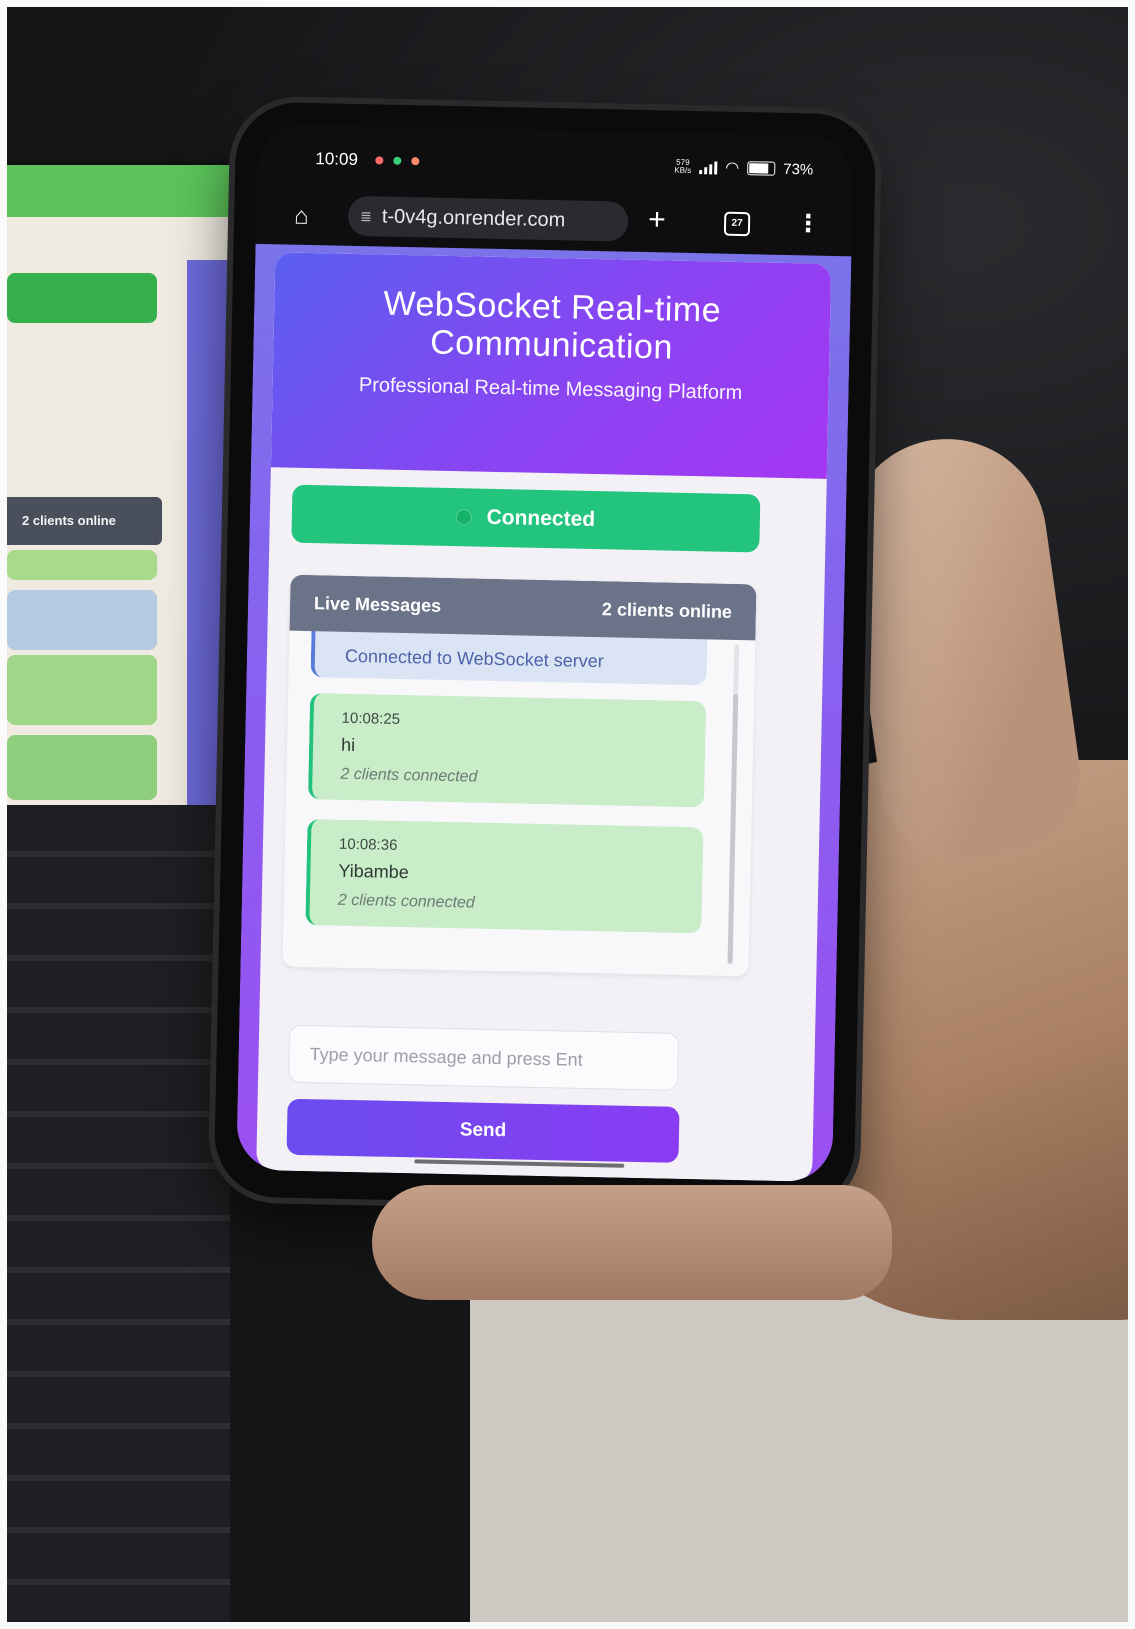 The width and height of the screenshot is (1135, 1629). What do you see at coordinates (84, 521) in the screenshot?
I see `laptop-clients-chip: 2 clients online` at bounding box center [84, 521].